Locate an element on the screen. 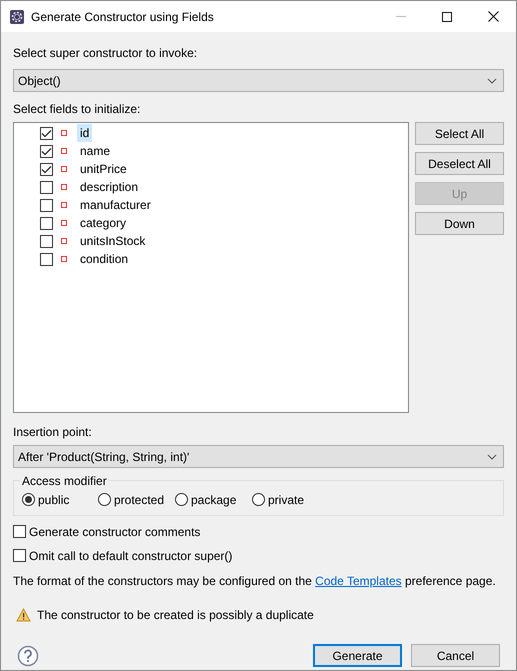  field-item: description is located at coordinates (109, 187).